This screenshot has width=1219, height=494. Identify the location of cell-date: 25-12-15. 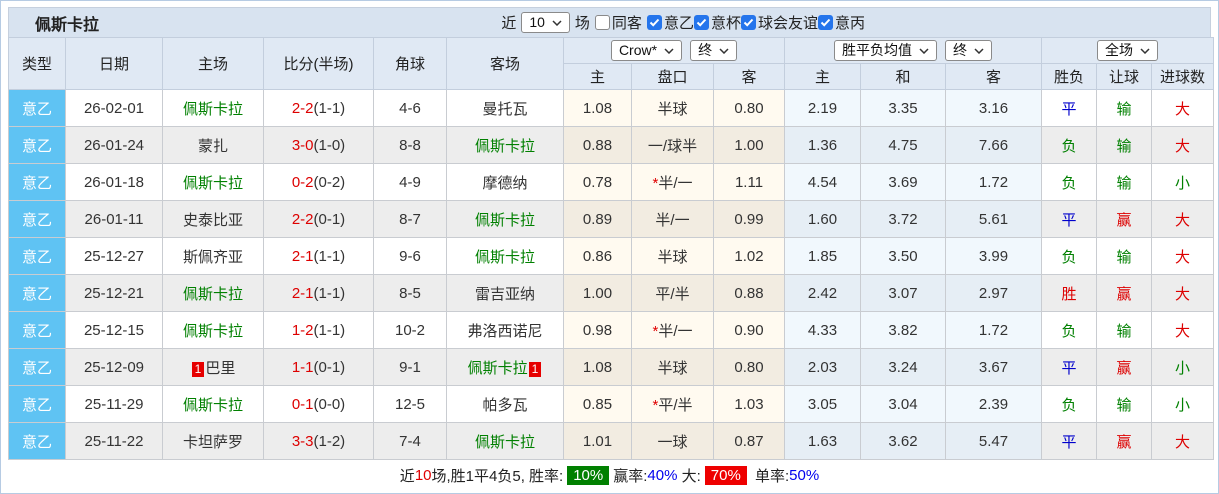
(114, 330).